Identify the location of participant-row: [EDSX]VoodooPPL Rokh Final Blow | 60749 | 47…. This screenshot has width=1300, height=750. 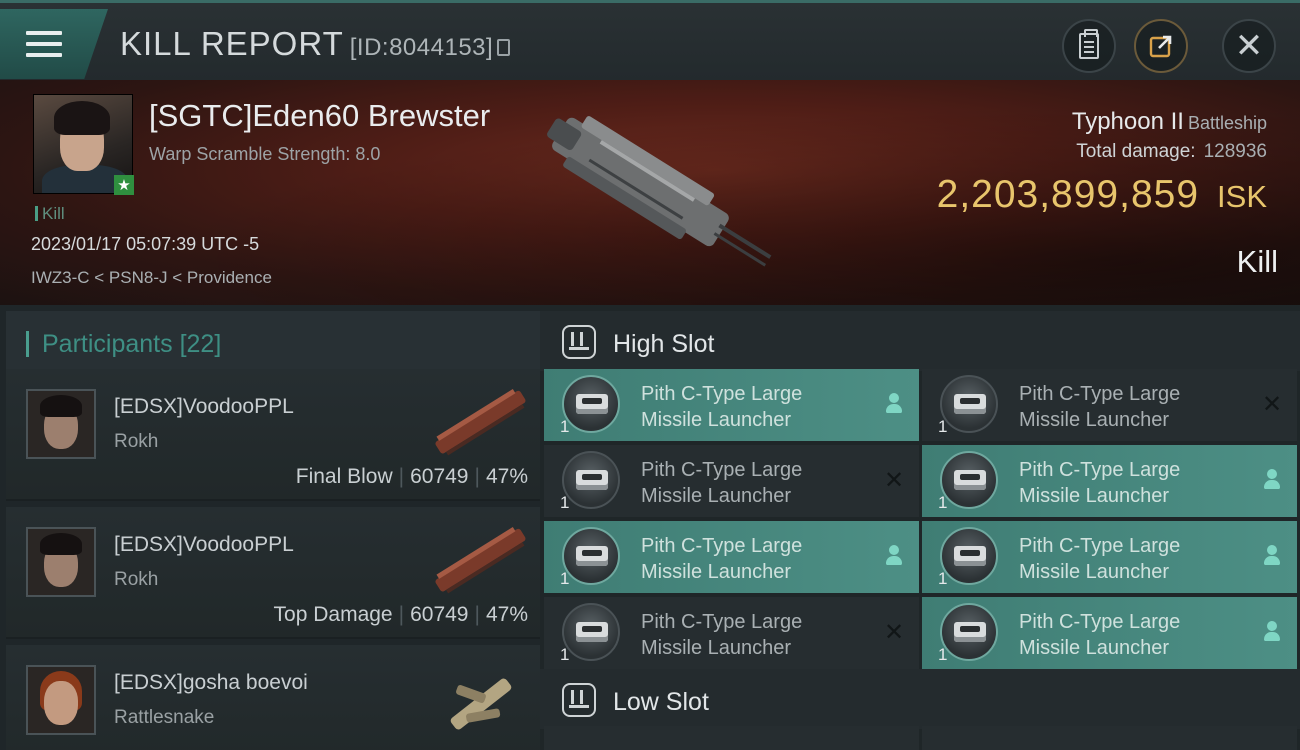
(273, 435).